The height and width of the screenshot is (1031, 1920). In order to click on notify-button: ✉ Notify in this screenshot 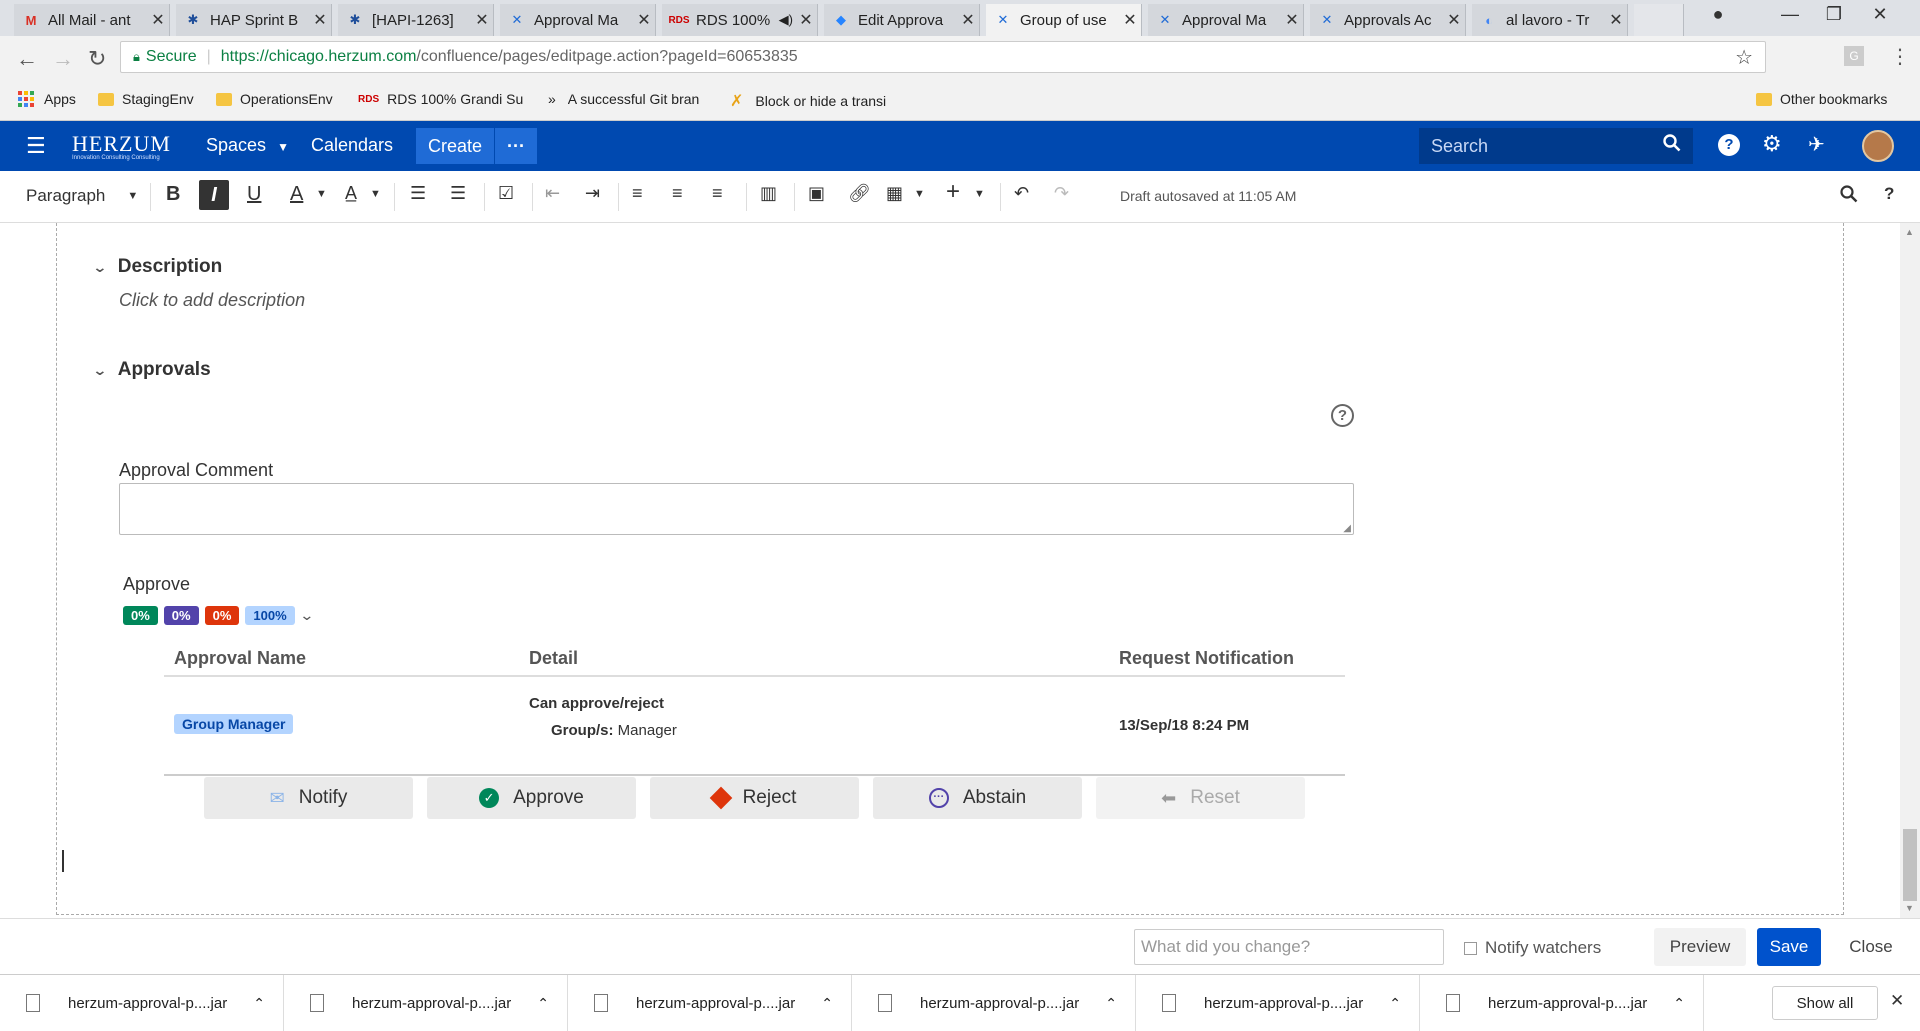, I will do `click(308, 798)`.